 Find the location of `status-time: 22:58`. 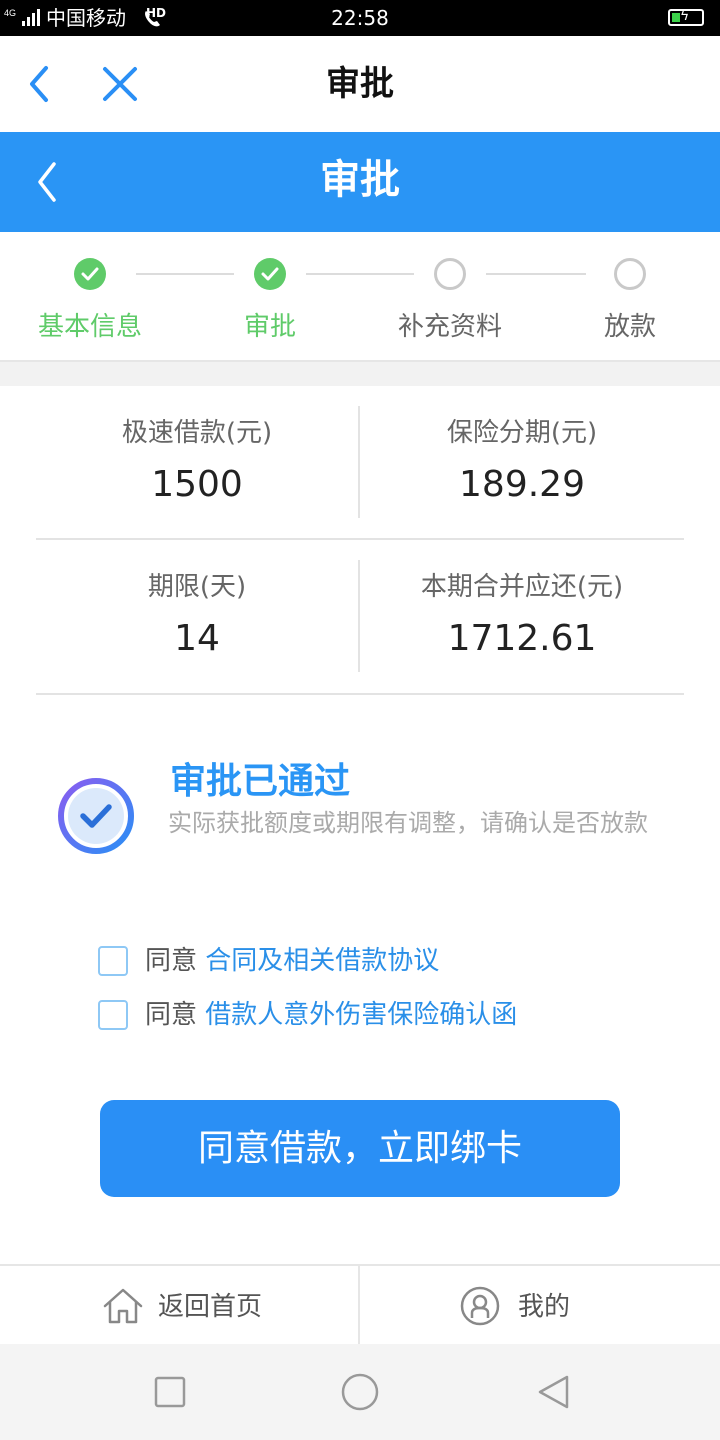

status-time: 22:58 is located at coordinates (360, 18).